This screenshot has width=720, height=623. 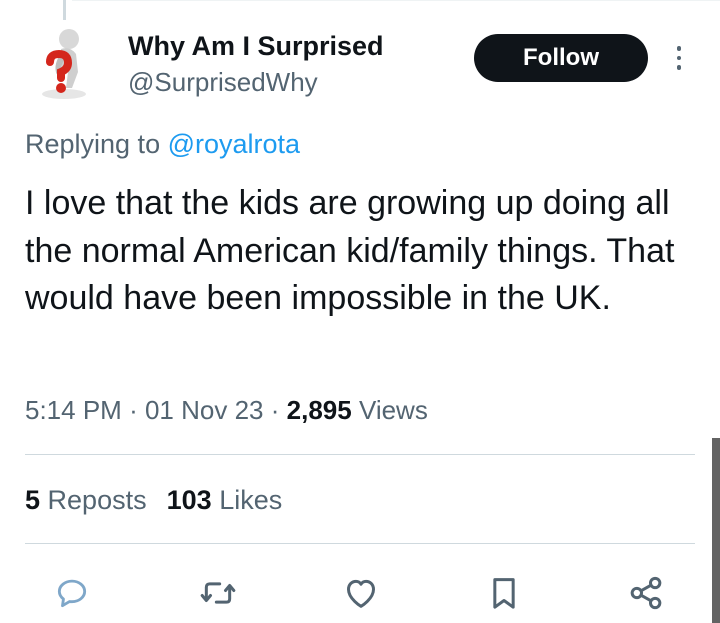 I want to click on scrollbar, so click(x=716, y=530).